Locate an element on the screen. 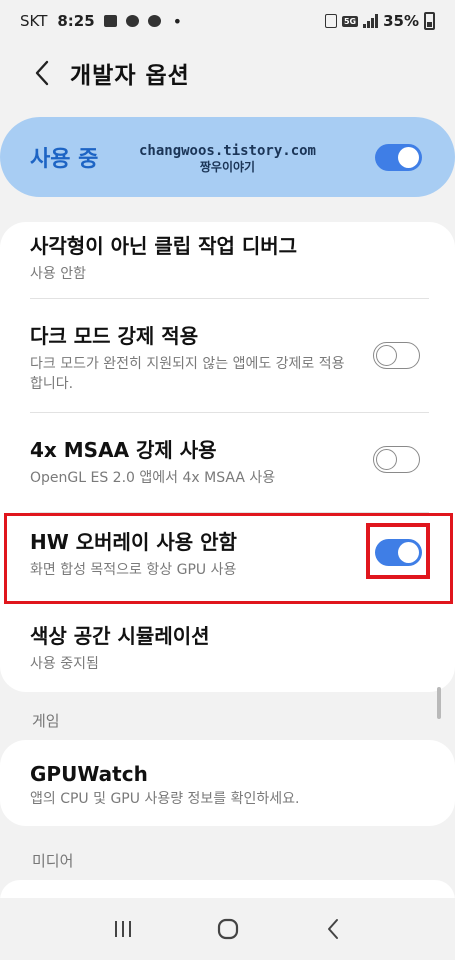 Image resolution: width=455 pixels, height=960 pixels. nav-back-button is located at coordinates (333, 929).